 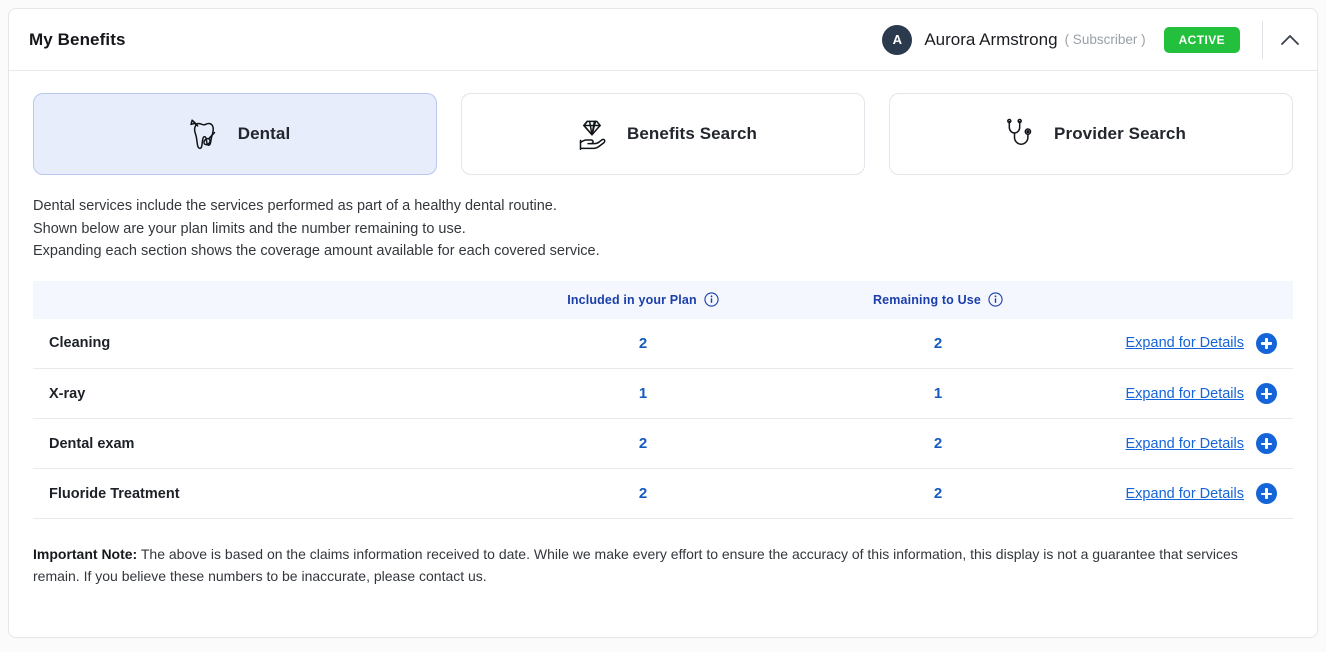 I want to click on tab-label: Provider Search, so click(x=1120, y=133).